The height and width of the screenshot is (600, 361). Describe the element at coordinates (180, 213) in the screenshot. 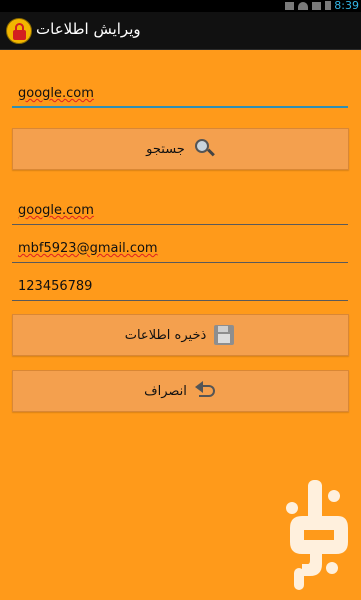

I see `site-field: google.com` at that location.